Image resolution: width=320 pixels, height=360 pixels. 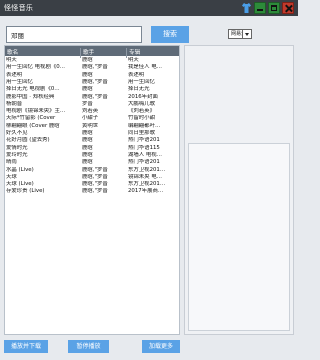 What do you see at coordinates (274, 8) in the screenshot?
I see `maximize-icon` at bounding box center [274, 8].